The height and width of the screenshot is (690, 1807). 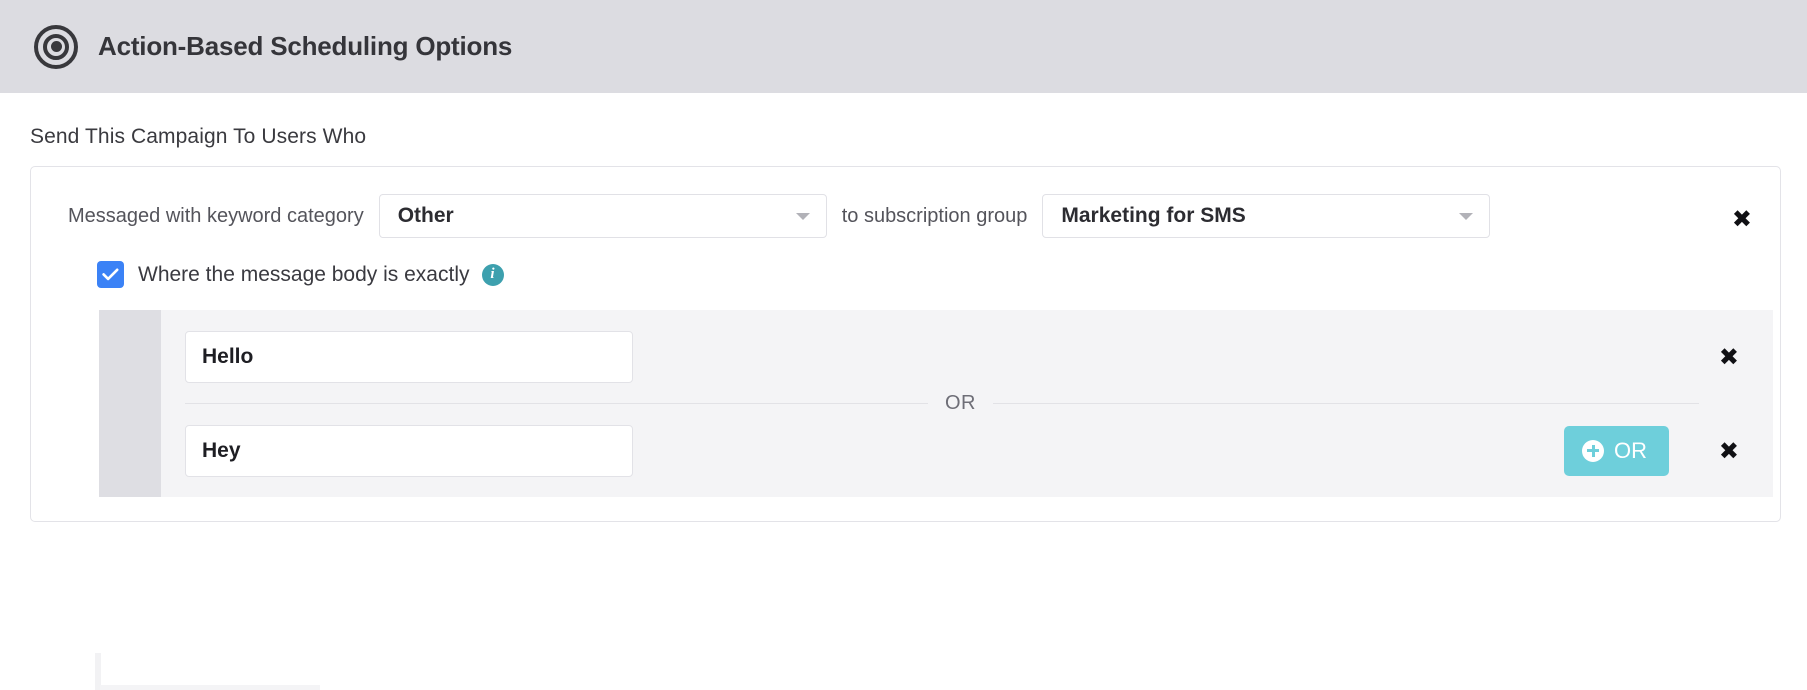 What do you see at coordinates (602, 216) in the screenshot?
I see `keyword-category-select: Other` at bounding box center [602, 216].